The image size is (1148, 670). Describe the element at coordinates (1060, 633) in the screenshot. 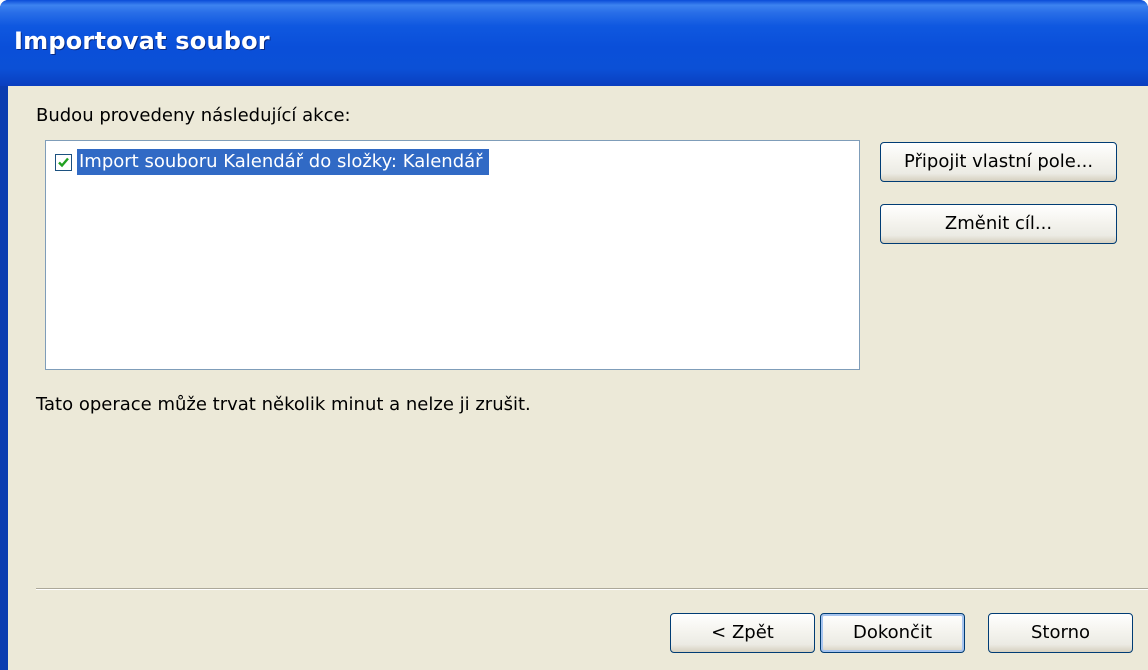

I see `cancel-button: Storno` at that location.